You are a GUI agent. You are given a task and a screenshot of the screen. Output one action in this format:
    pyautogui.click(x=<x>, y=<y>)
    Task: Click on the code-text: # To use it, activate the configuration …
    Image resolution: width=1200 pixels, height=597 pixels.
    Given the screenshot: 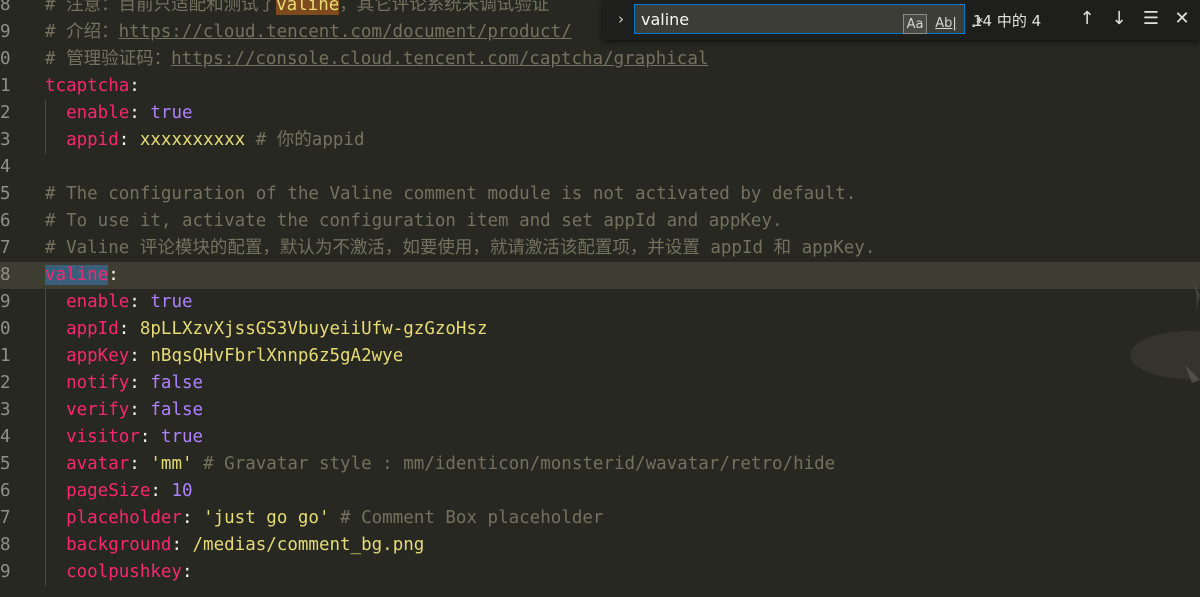 What is the action you would take?
    pyautogui.click(x=414, y=221)
    